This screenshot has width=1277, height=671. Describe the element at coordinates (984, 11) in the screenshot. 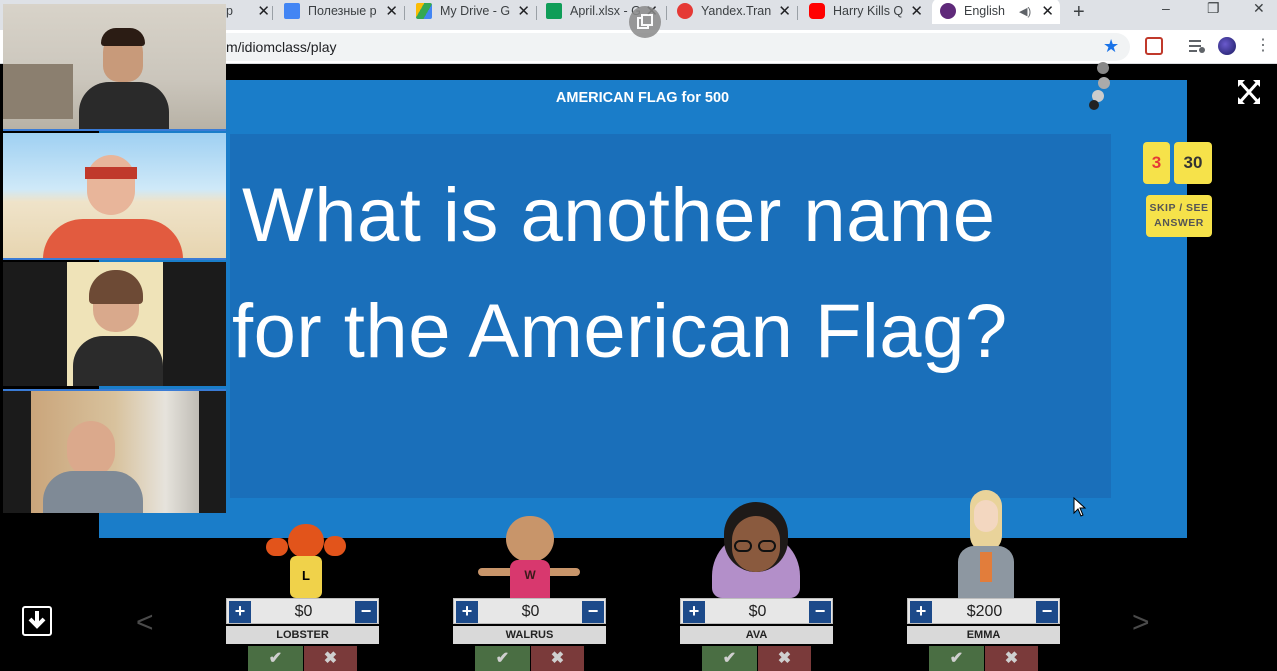

I see `tab-title: English` at that location.